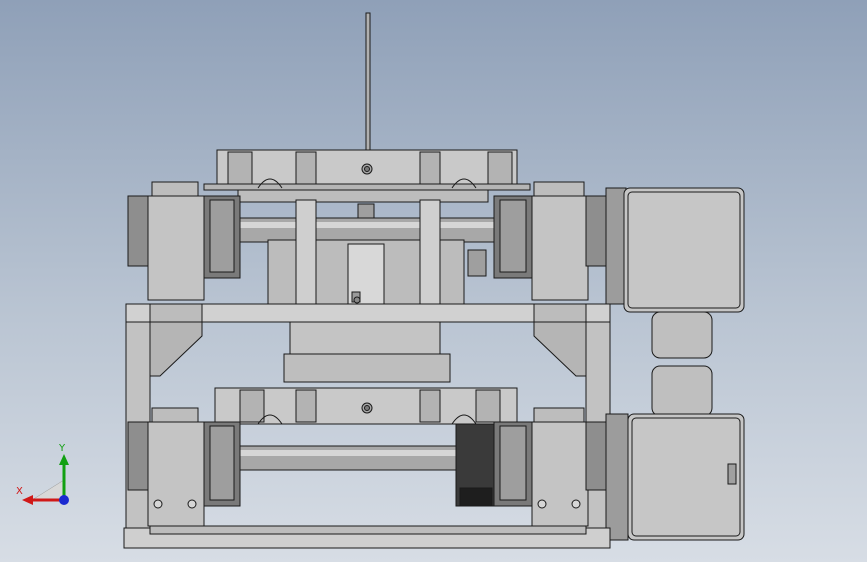 The image size is (867, 562). Describe the element at coordinates (184, 241) in the screenshot. I see `left-upper-bearing-housing` at that location.